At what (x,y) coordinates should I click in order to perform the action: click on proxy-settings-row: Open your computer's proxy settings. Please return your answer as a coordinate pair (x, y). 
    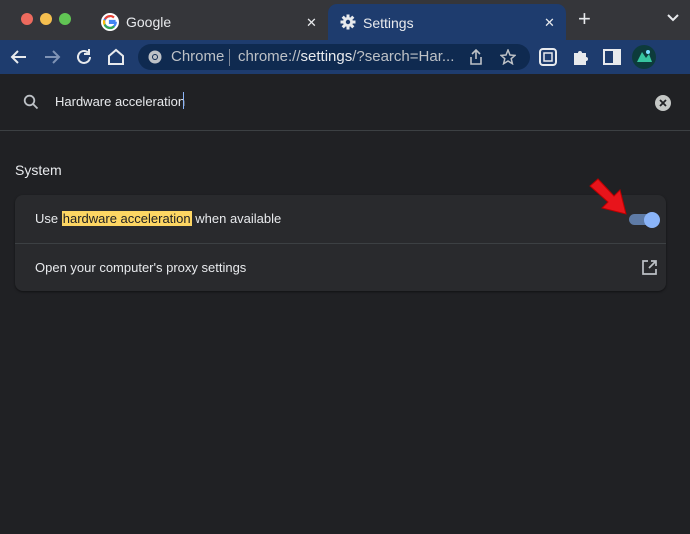
    Looking at the image, I should click on (340, 267).